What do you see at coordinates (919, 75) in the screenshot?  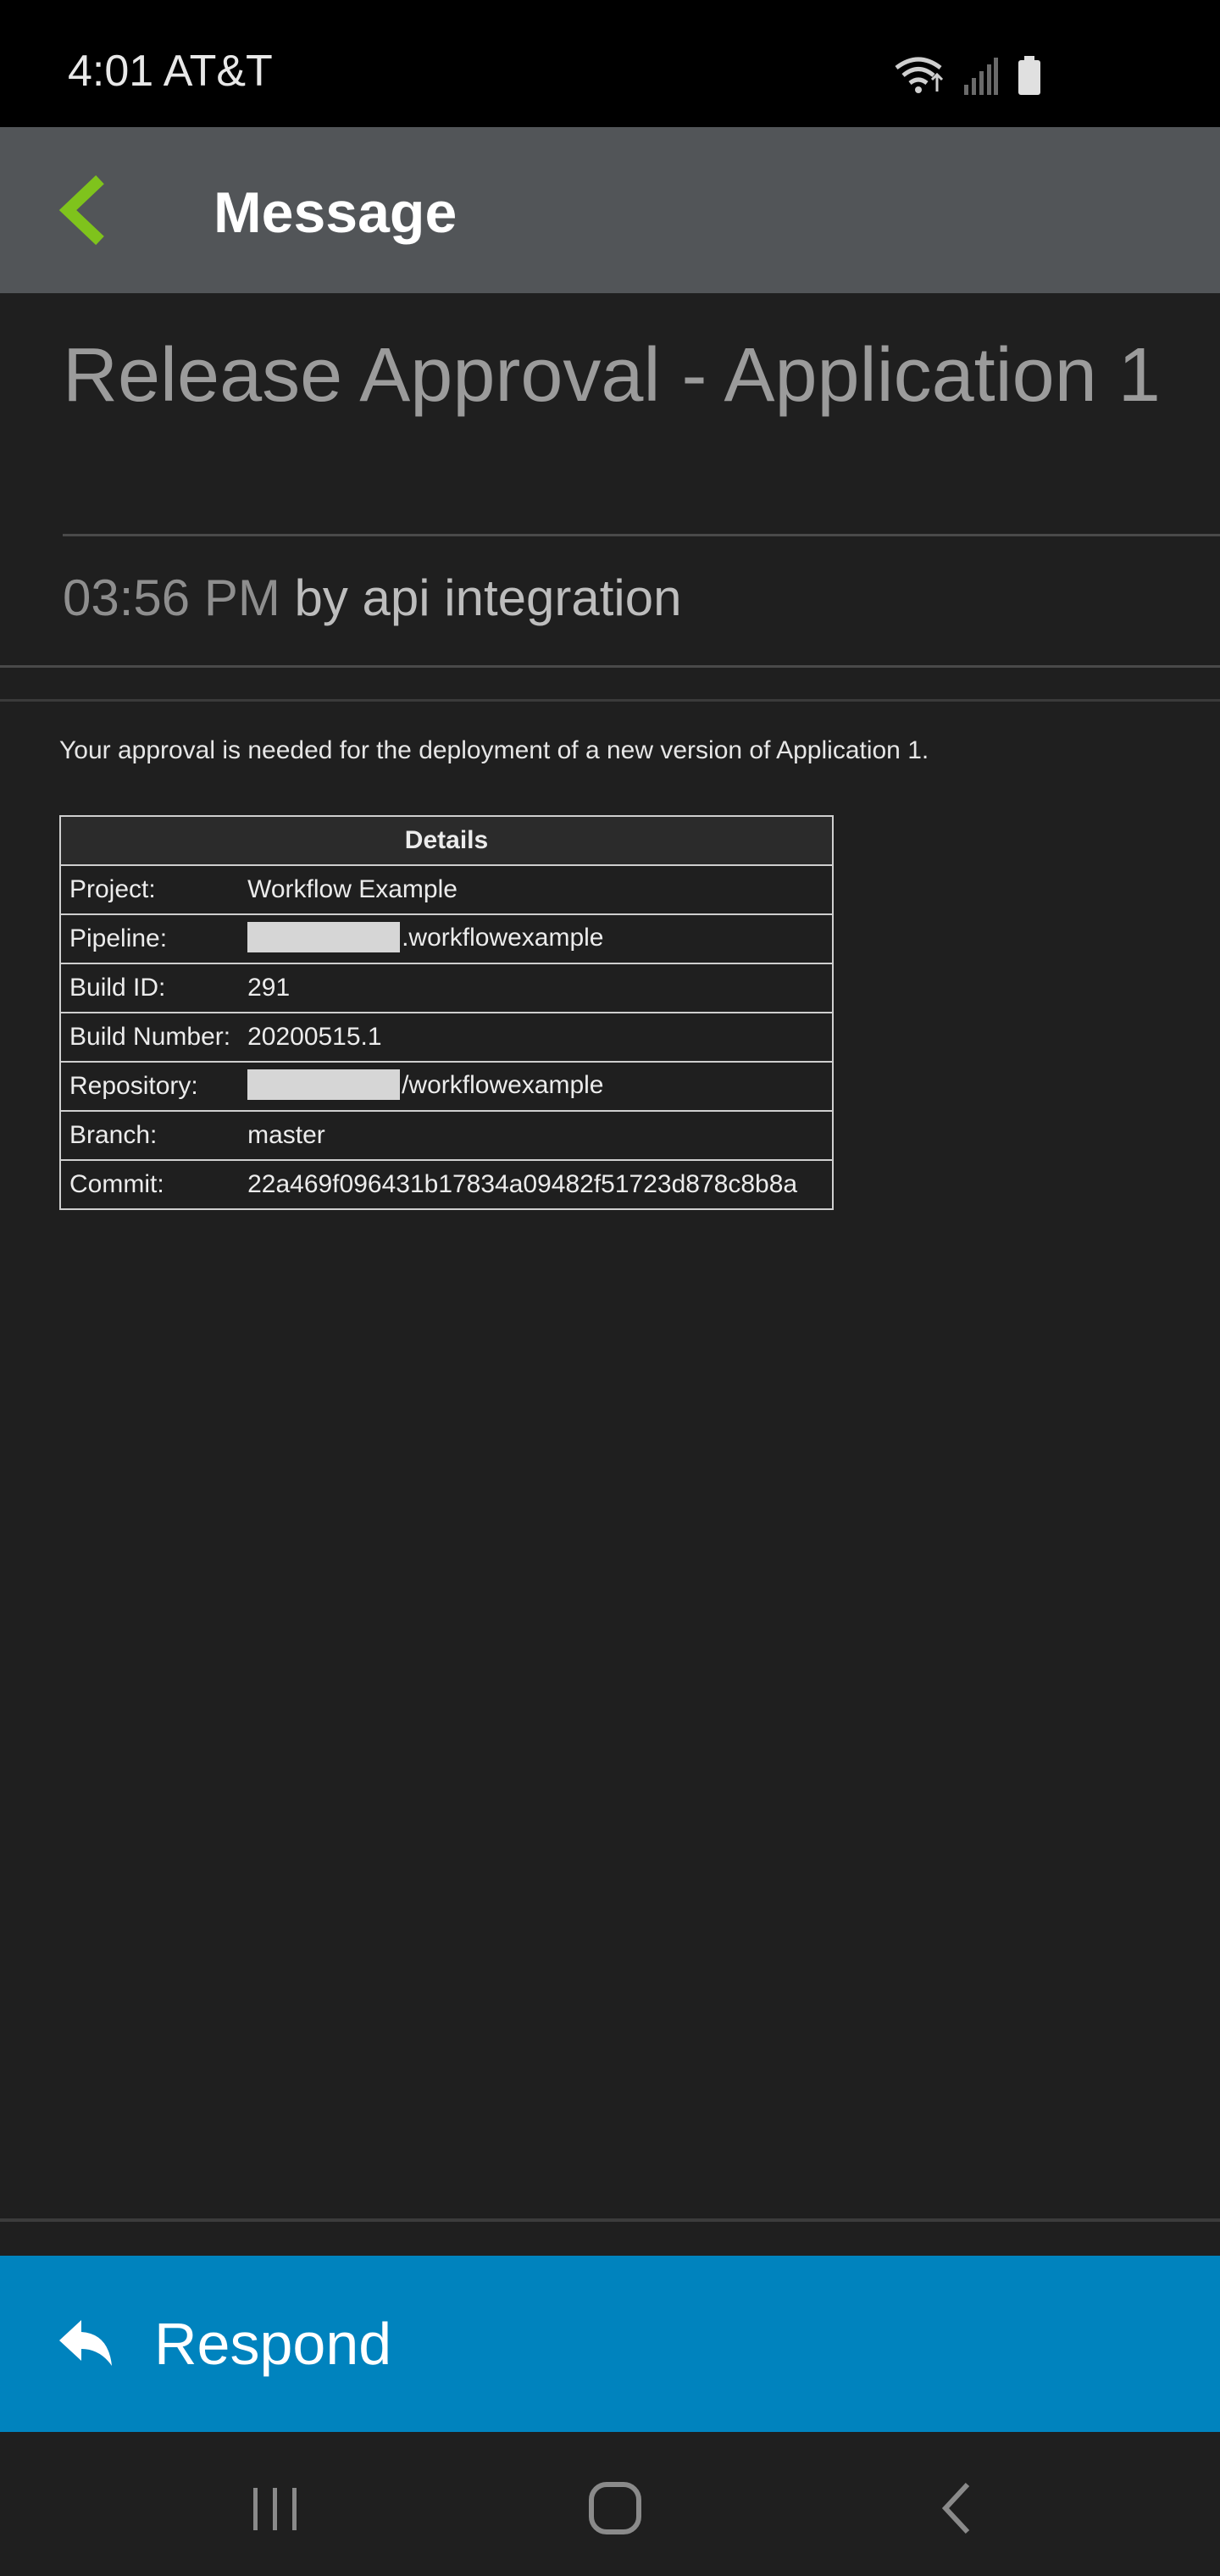 I see `wifi-icon` at bounding box center [919, 75].